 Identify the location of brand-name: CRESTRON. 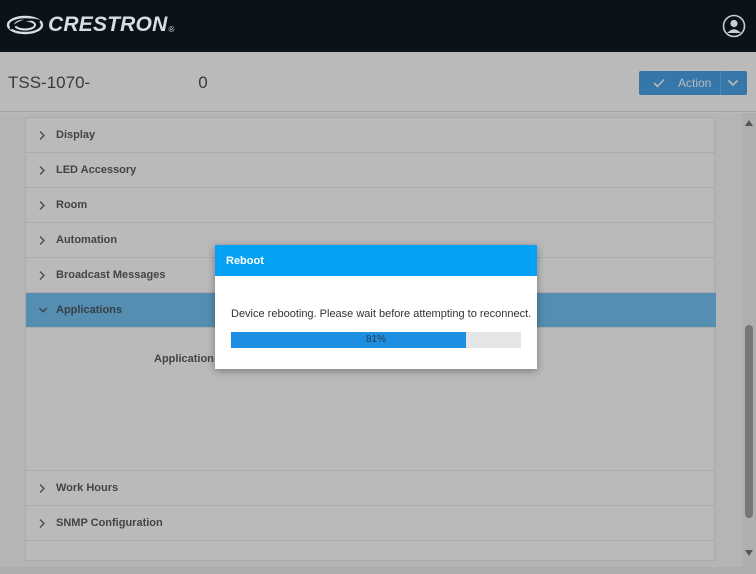
(108, 24).